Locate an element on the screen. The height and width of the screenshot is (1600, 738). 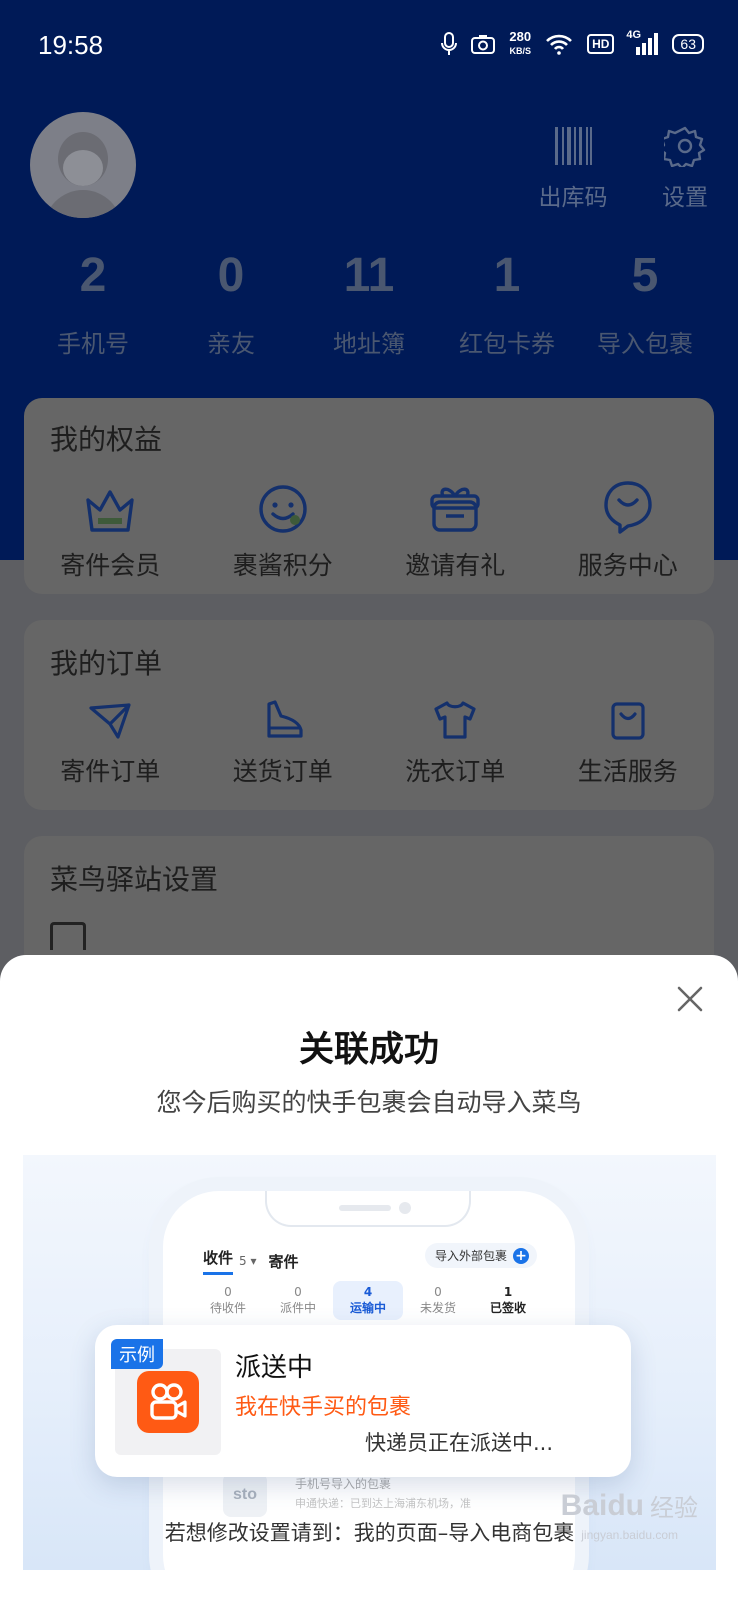
stat-address-book: 11 地址簿 is located at coordinates (369, 303).